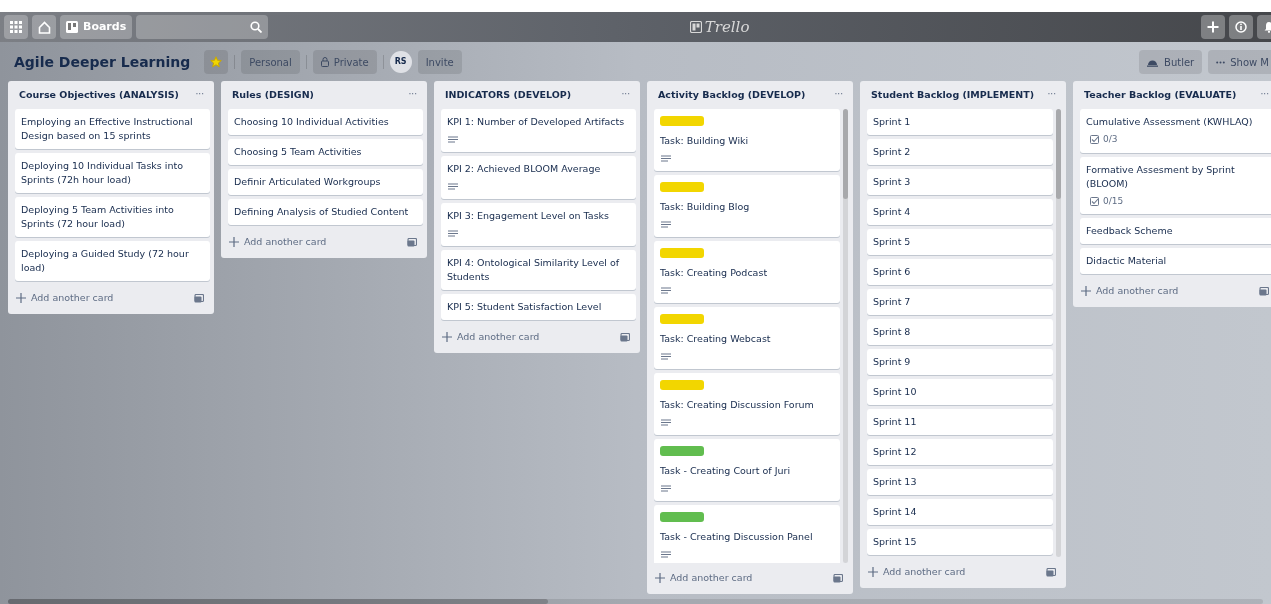 This screenshot has height=604, width=1271. What do you see at coordinates (112, 173) in the screenshot?
I see `card: Deploying 10 Individual Tasks into Sprints (72h hour load)` at bounding box center [112, 173].